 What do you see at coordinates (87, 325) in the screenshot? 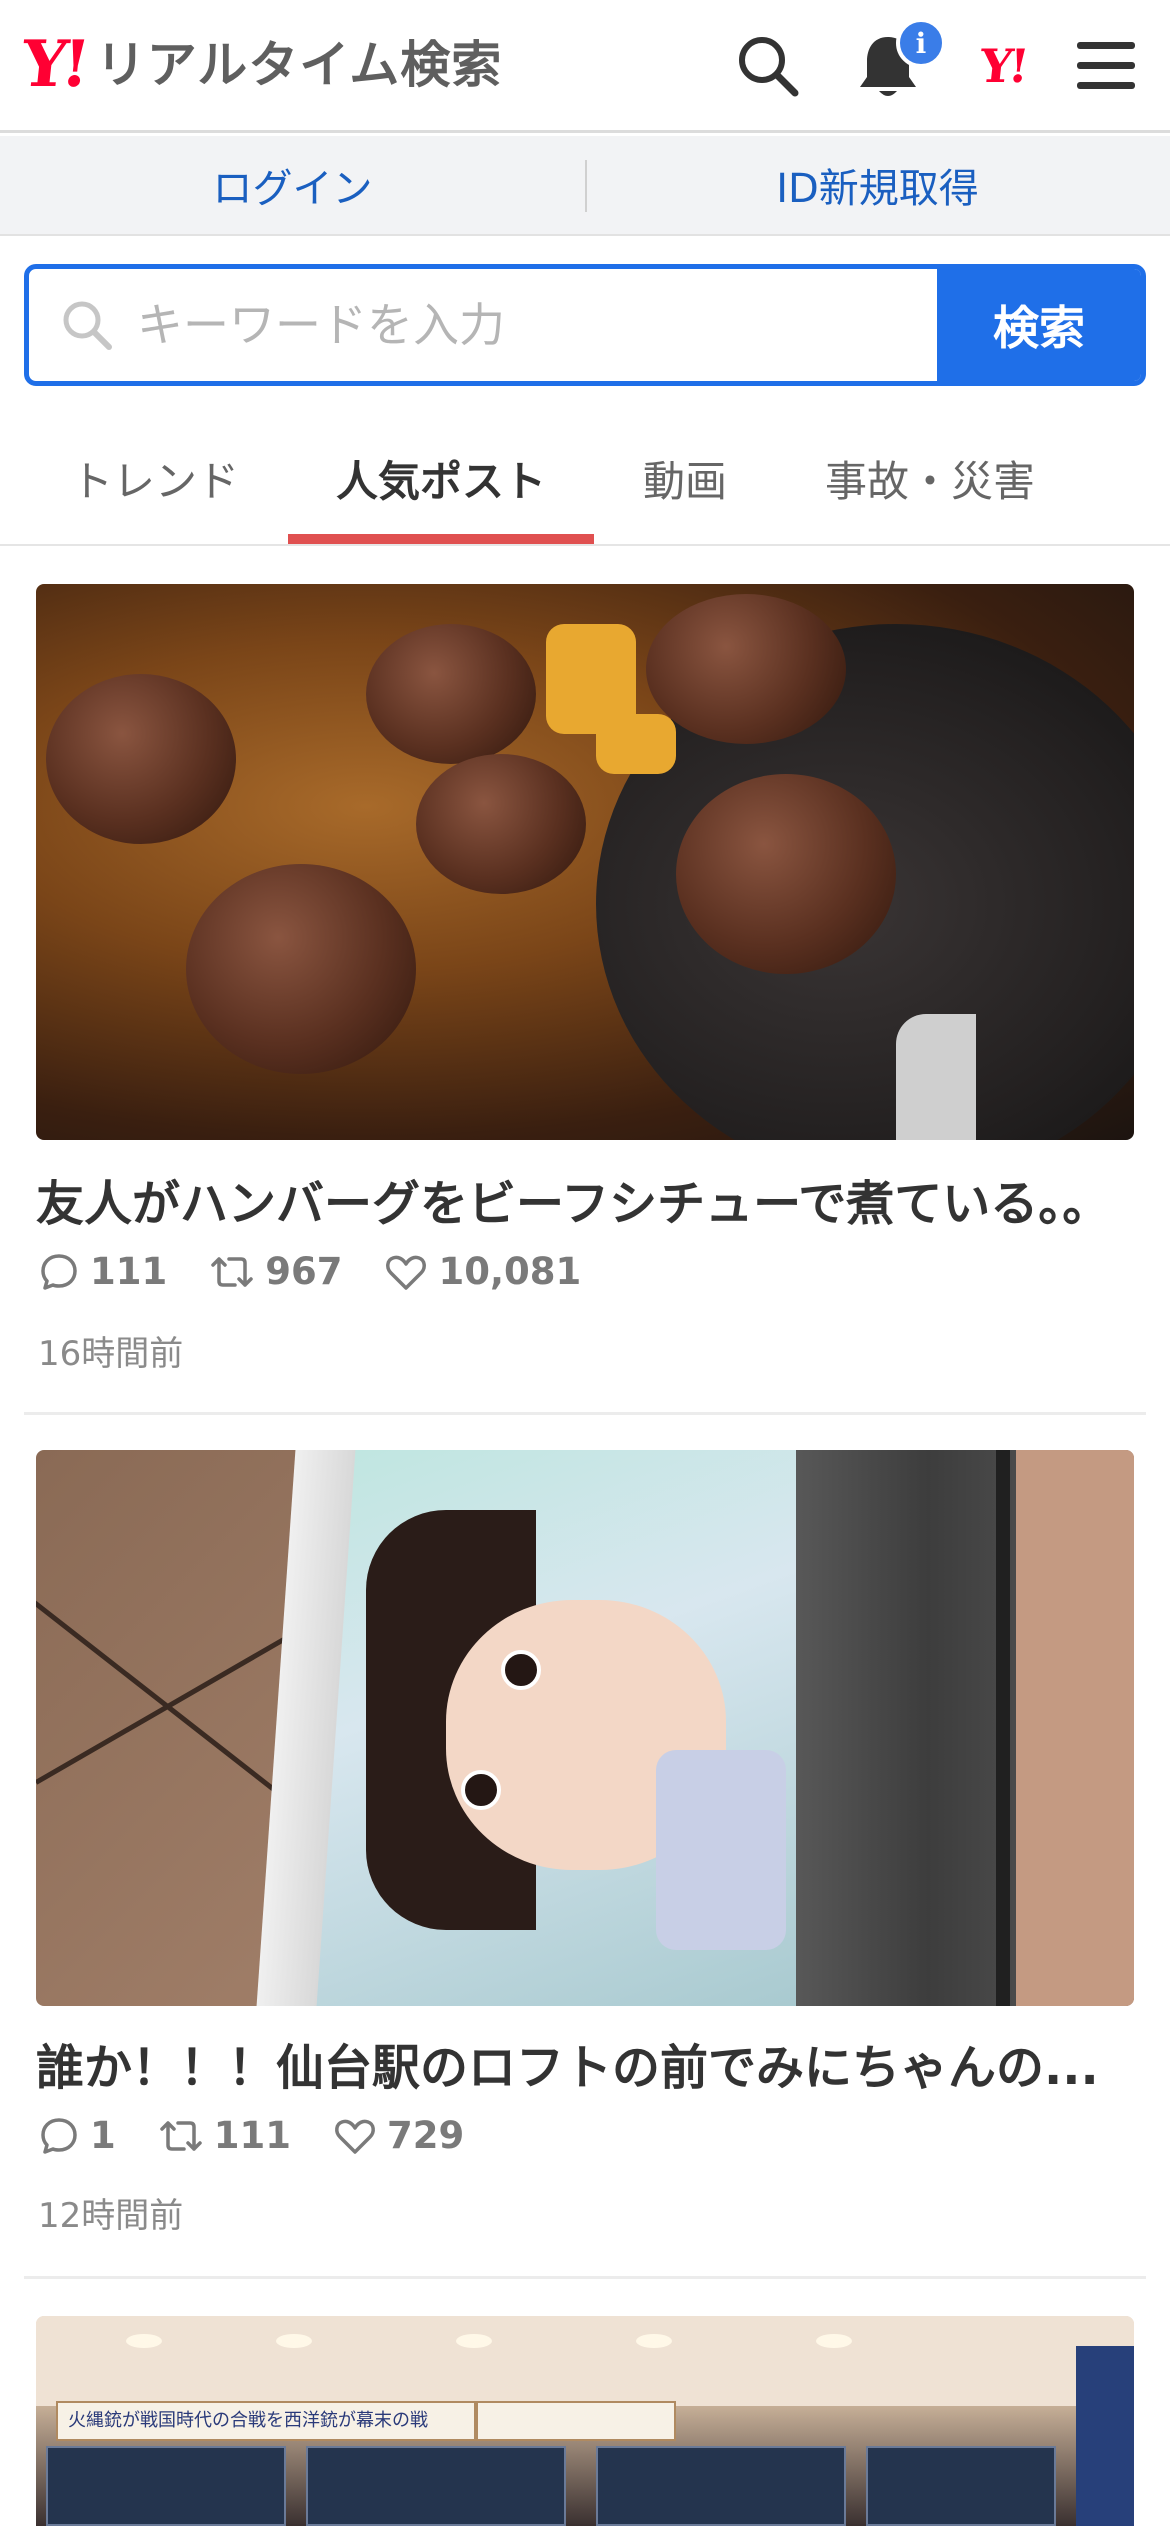
I see `search-field-icon` at bounding box center [87, 325].